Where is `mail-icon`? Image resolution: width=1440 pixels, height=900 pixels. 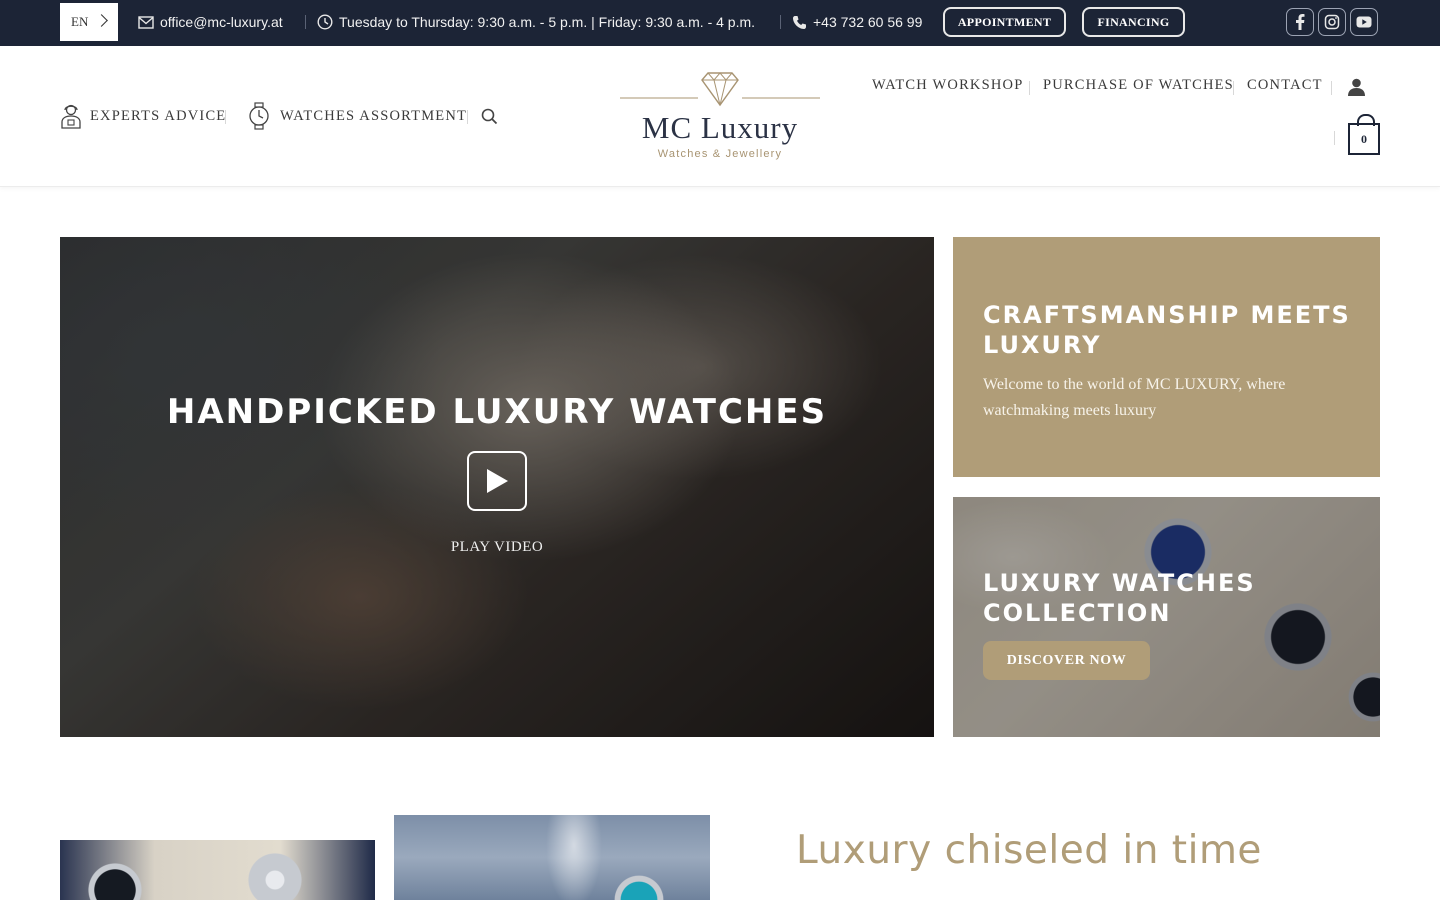
mail-icon is located at coordinates (146, 22).